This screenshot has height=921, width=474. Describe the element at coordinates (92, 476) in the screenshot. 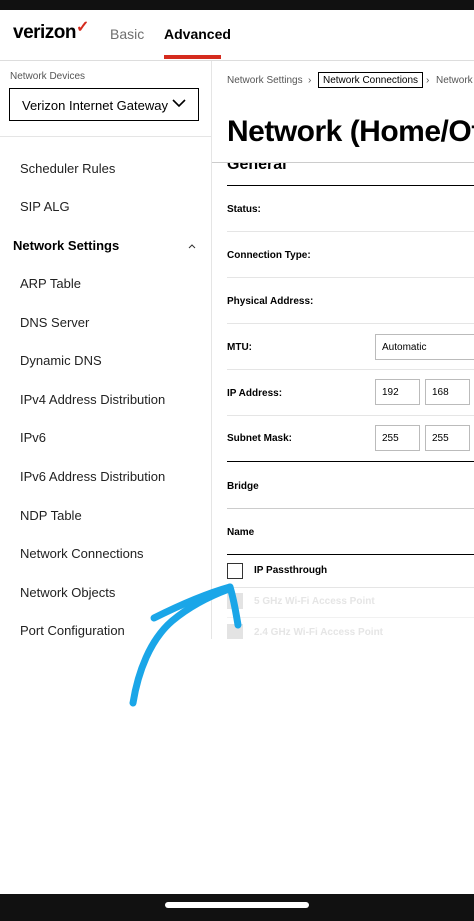

I see `sidebar-item-ipv6-address-distribution: IPv6 Address Distribution` at that location.